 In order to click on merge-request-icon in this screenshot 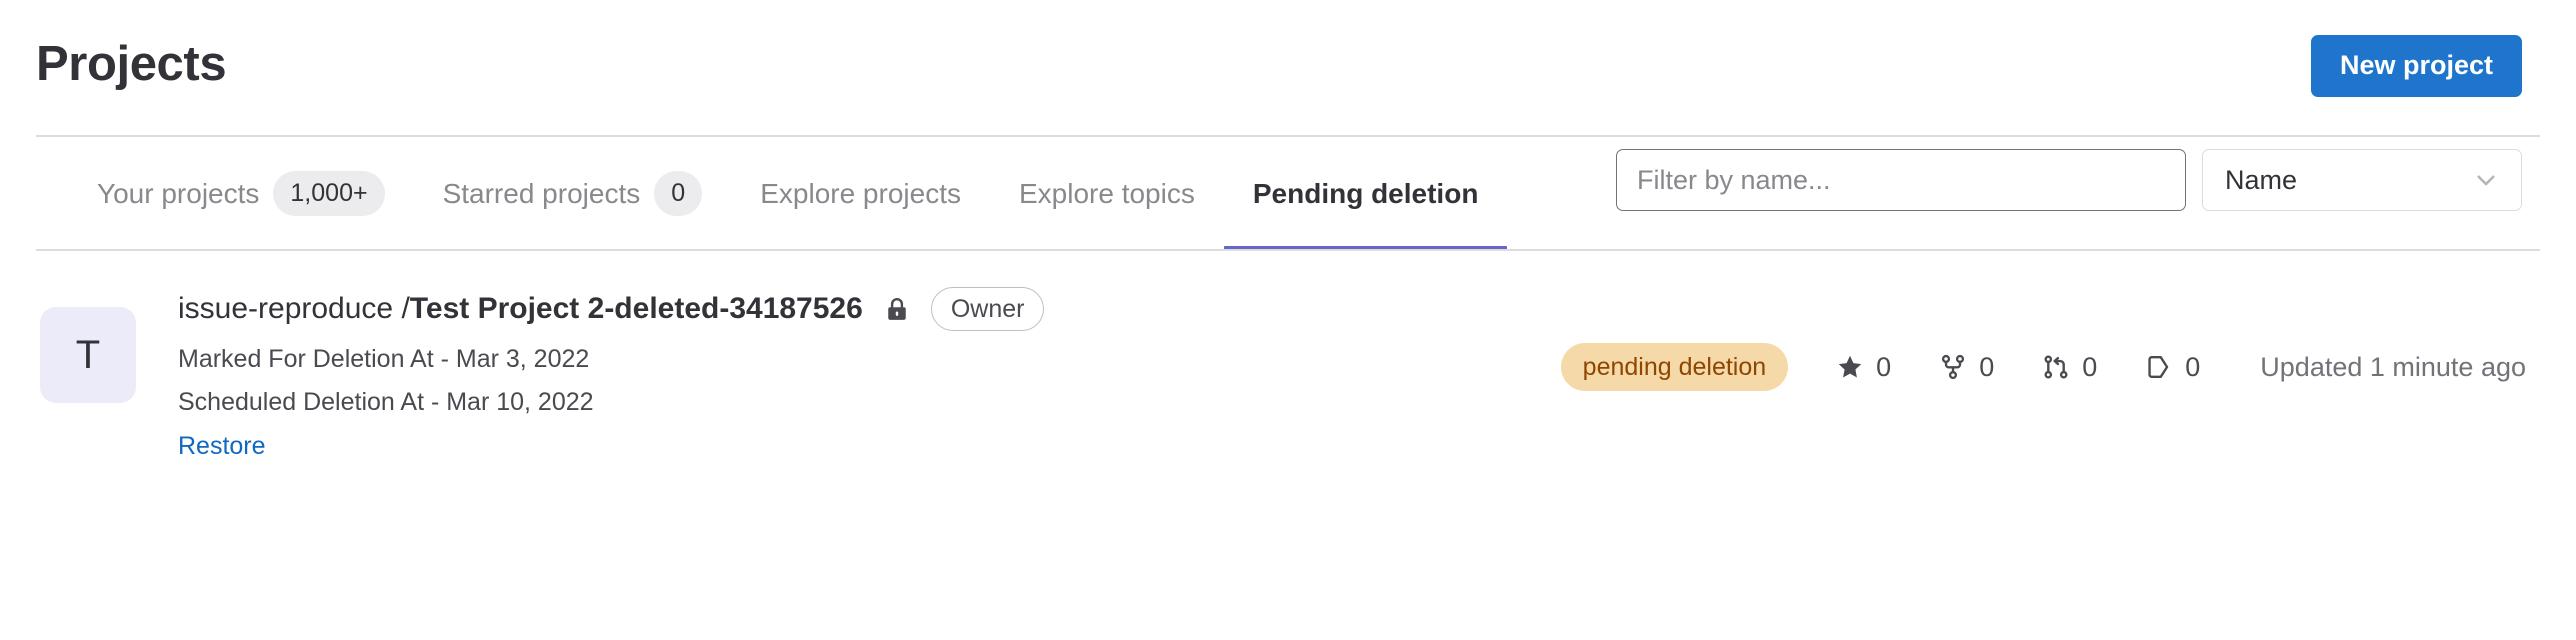, I will do `click(2056, 367)`.